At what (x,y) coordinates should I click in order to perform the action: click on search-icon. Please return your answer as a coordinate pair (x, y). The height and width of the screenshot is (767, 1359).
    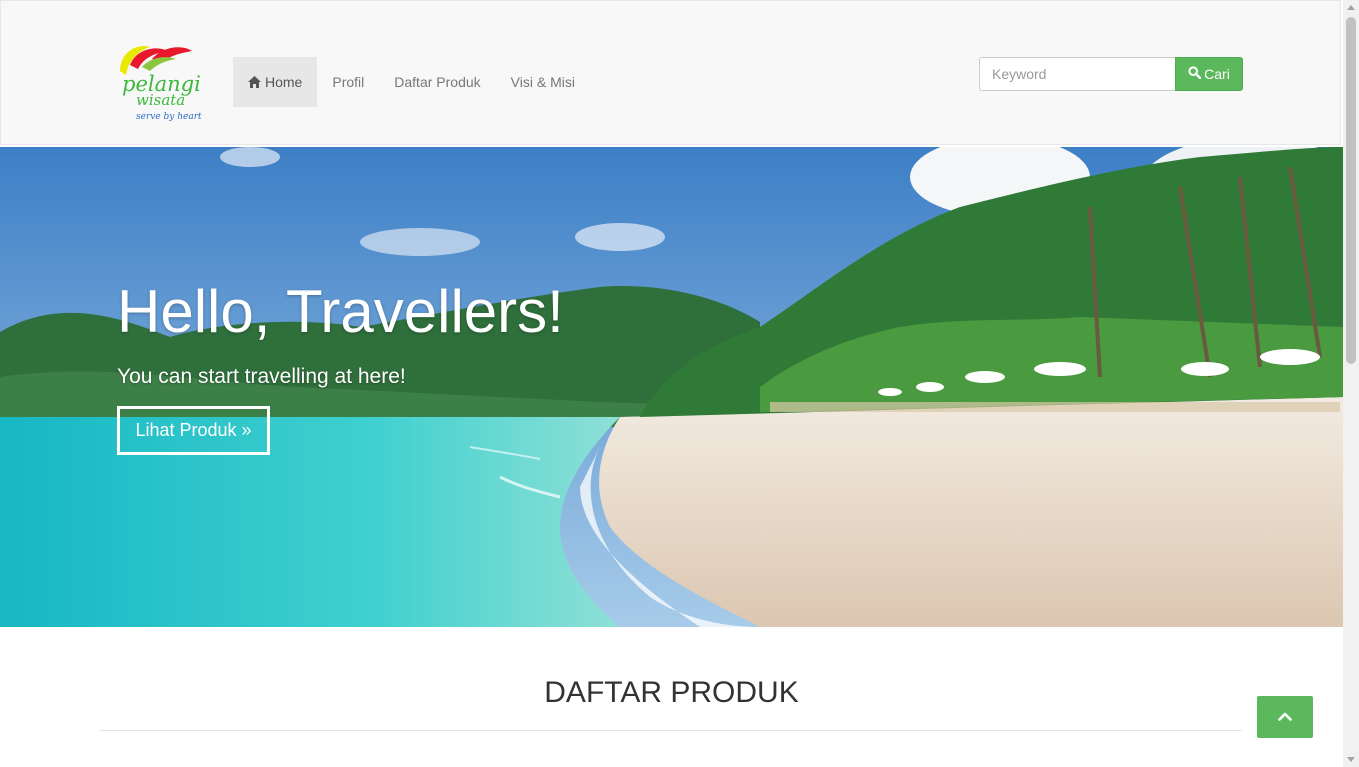
    Looking at the image, I should click on (1195, 74).